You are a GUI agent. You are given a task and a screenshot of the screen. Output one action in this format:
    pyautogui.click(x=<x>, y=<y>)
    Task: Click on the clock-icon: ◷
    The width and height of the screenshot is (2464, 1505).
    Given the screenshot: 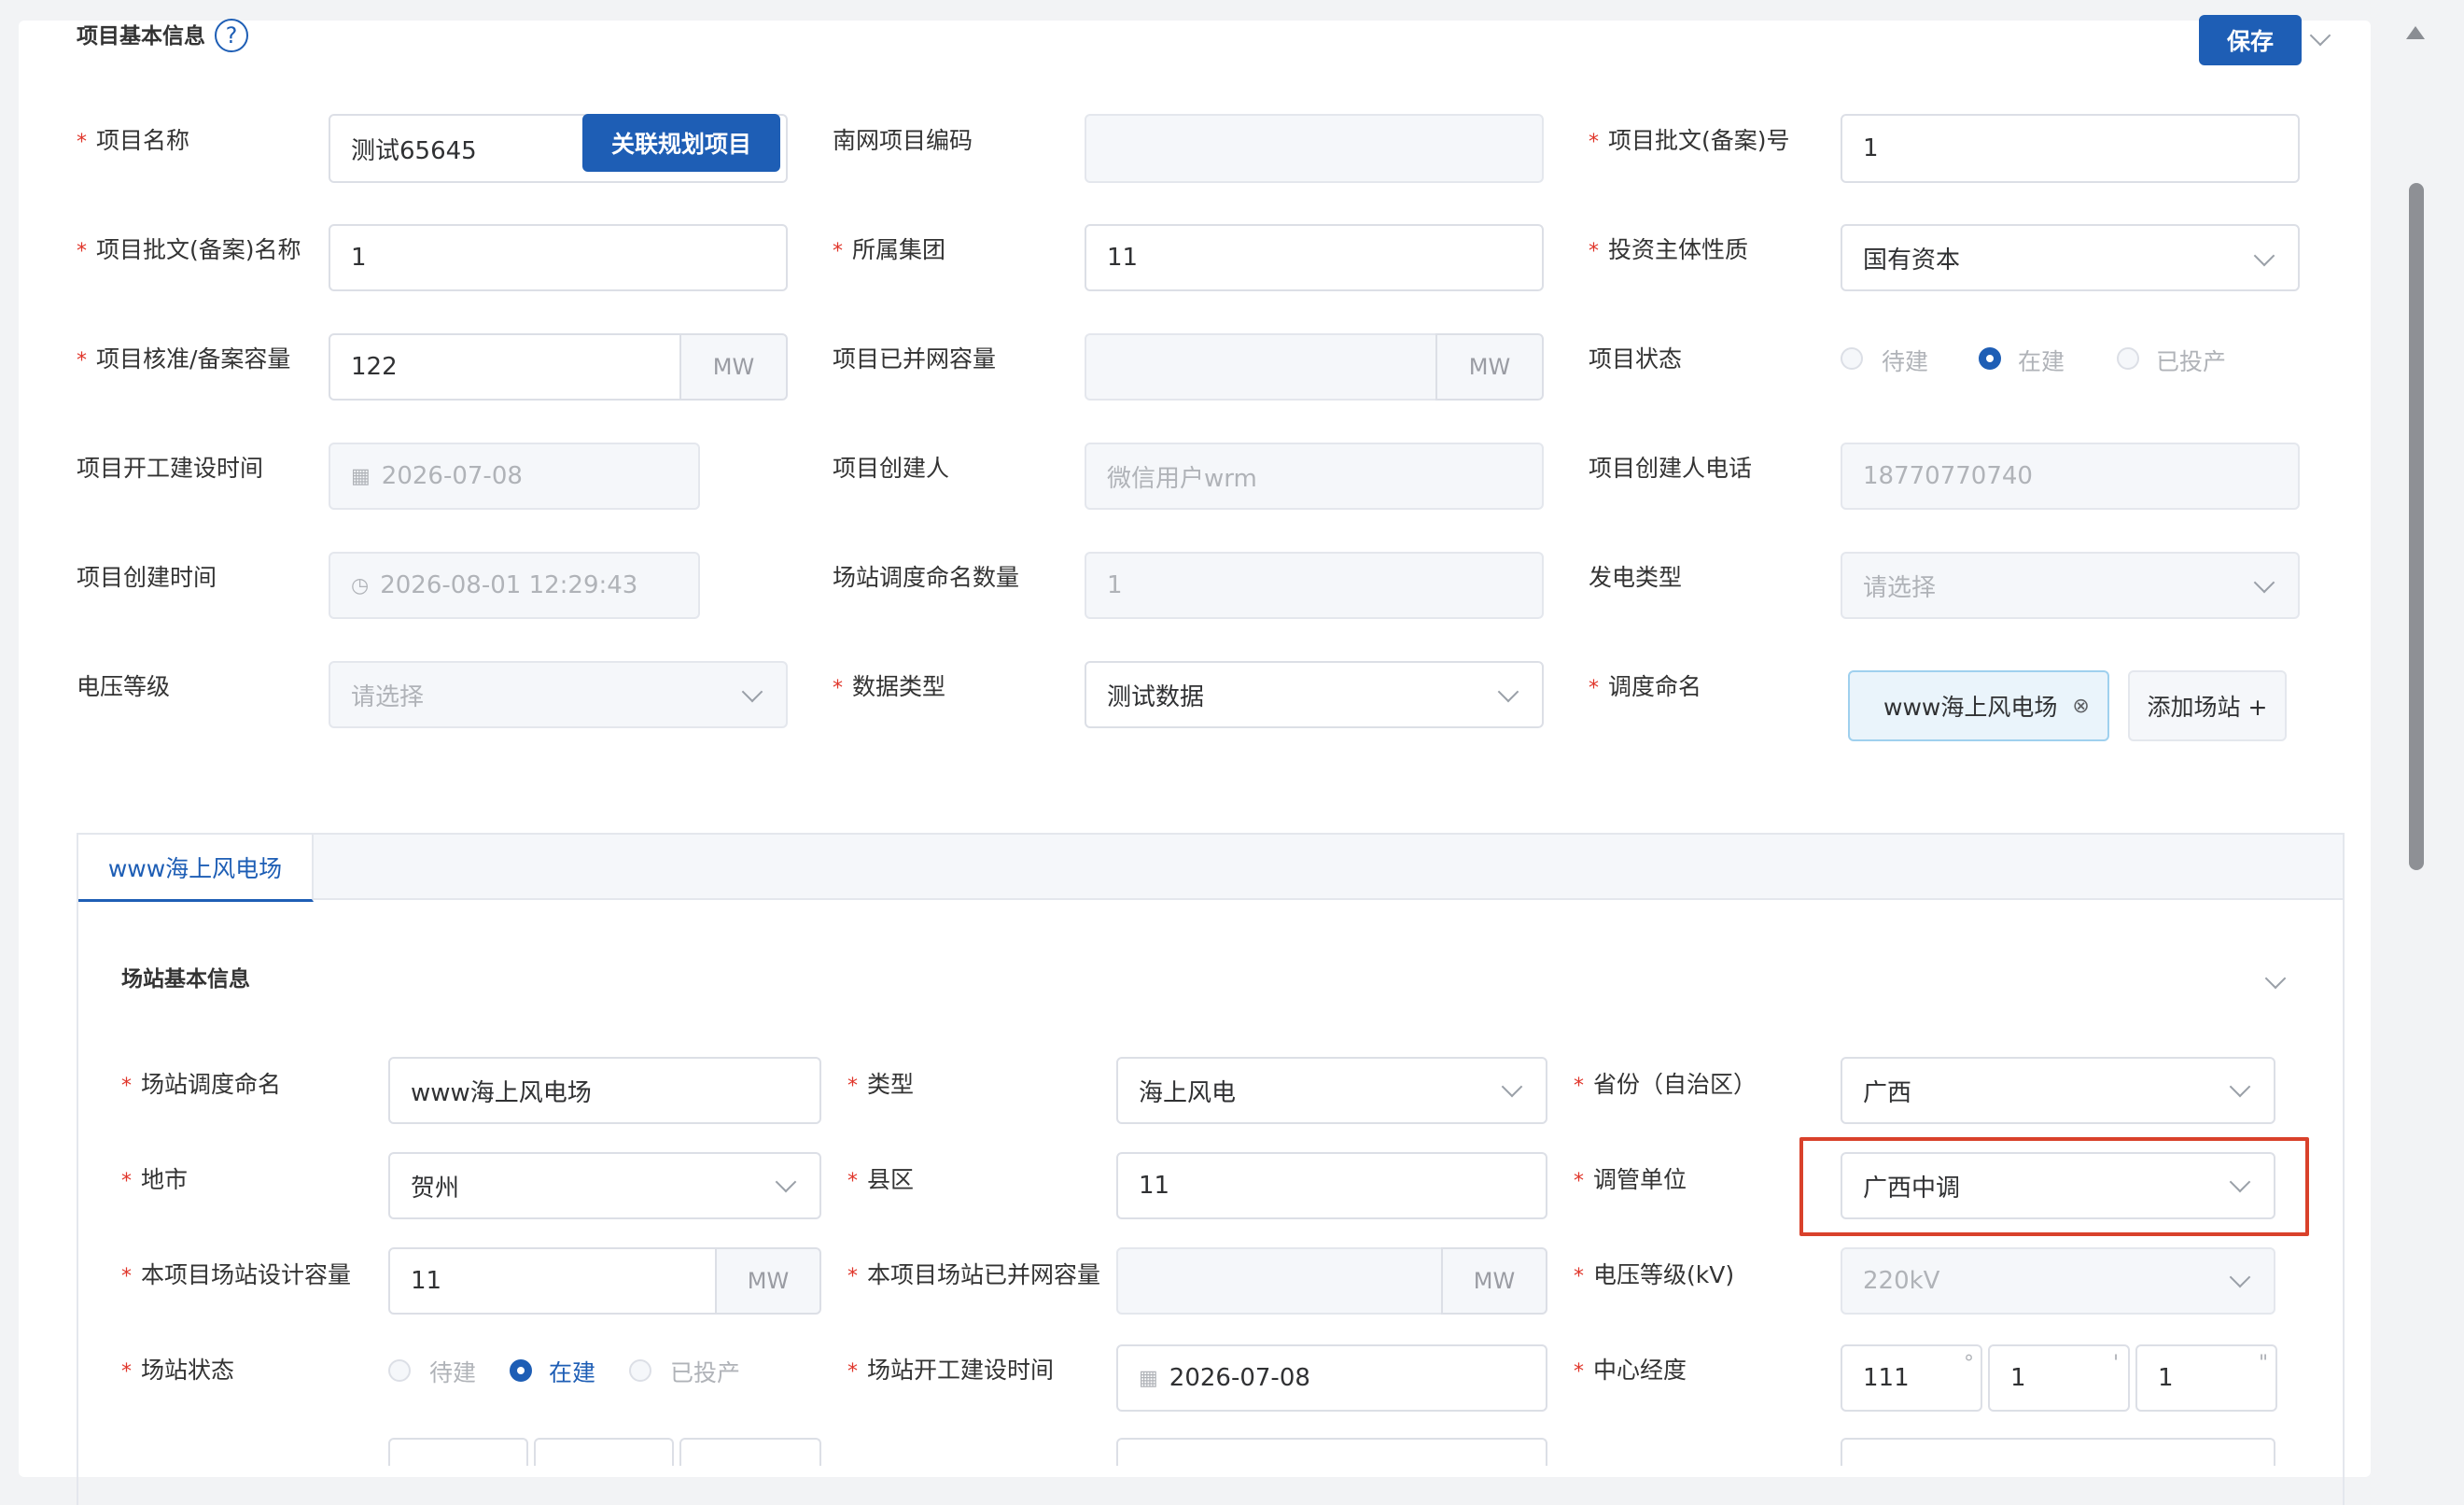 What is the action you would take?
    pyautogui.click(x=360, y=585)
    